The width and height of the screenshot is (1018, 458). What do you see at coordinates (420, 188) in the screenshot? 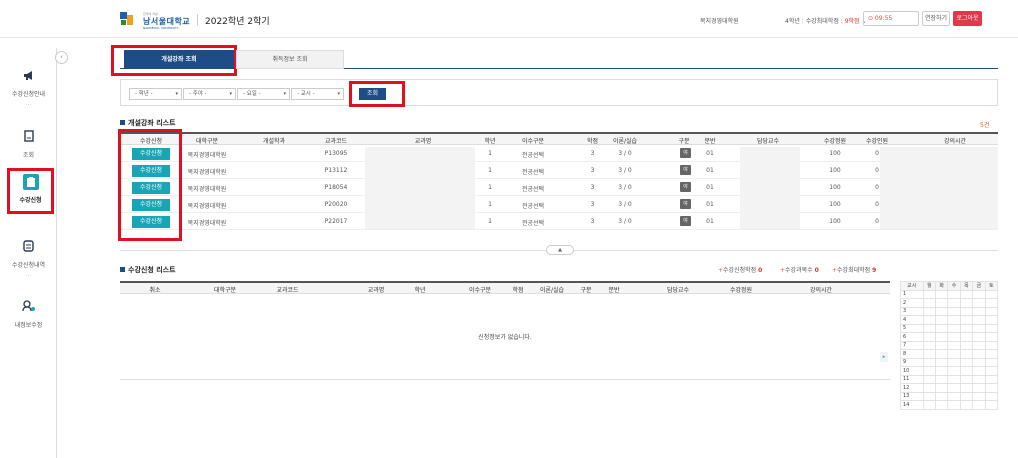
I see `redacted-course-names` at bounding box center [420, 188].